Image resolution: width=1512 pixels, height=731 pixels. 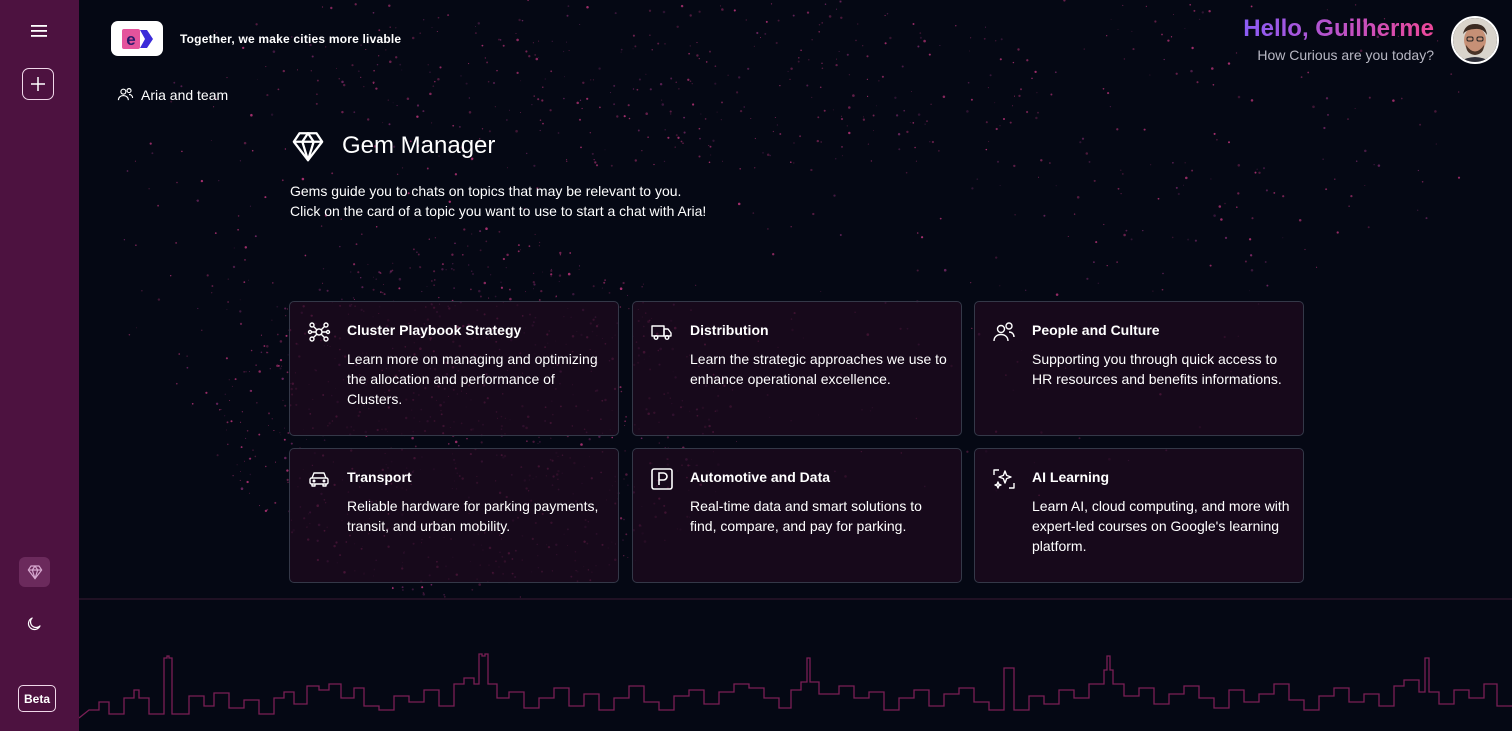 I want to click on network-icon, so click(x=319, y=332).